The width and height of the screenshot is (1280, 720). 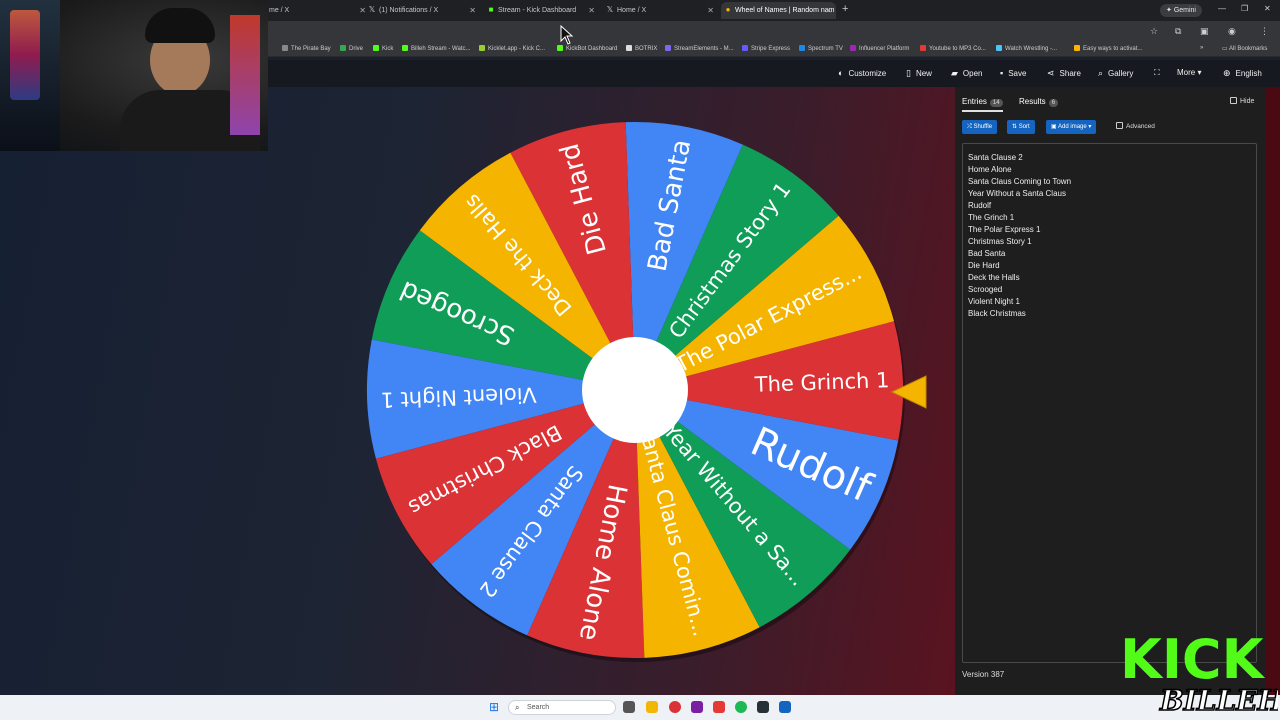 I want to click on tab-entries: Entries 14, so click(x=982, y=104).